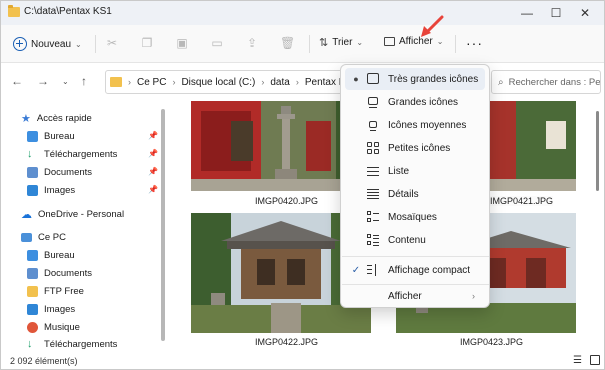 This screenshot has height=370, width=605. I want to click on download-icon: ↓, so click(30, 154).